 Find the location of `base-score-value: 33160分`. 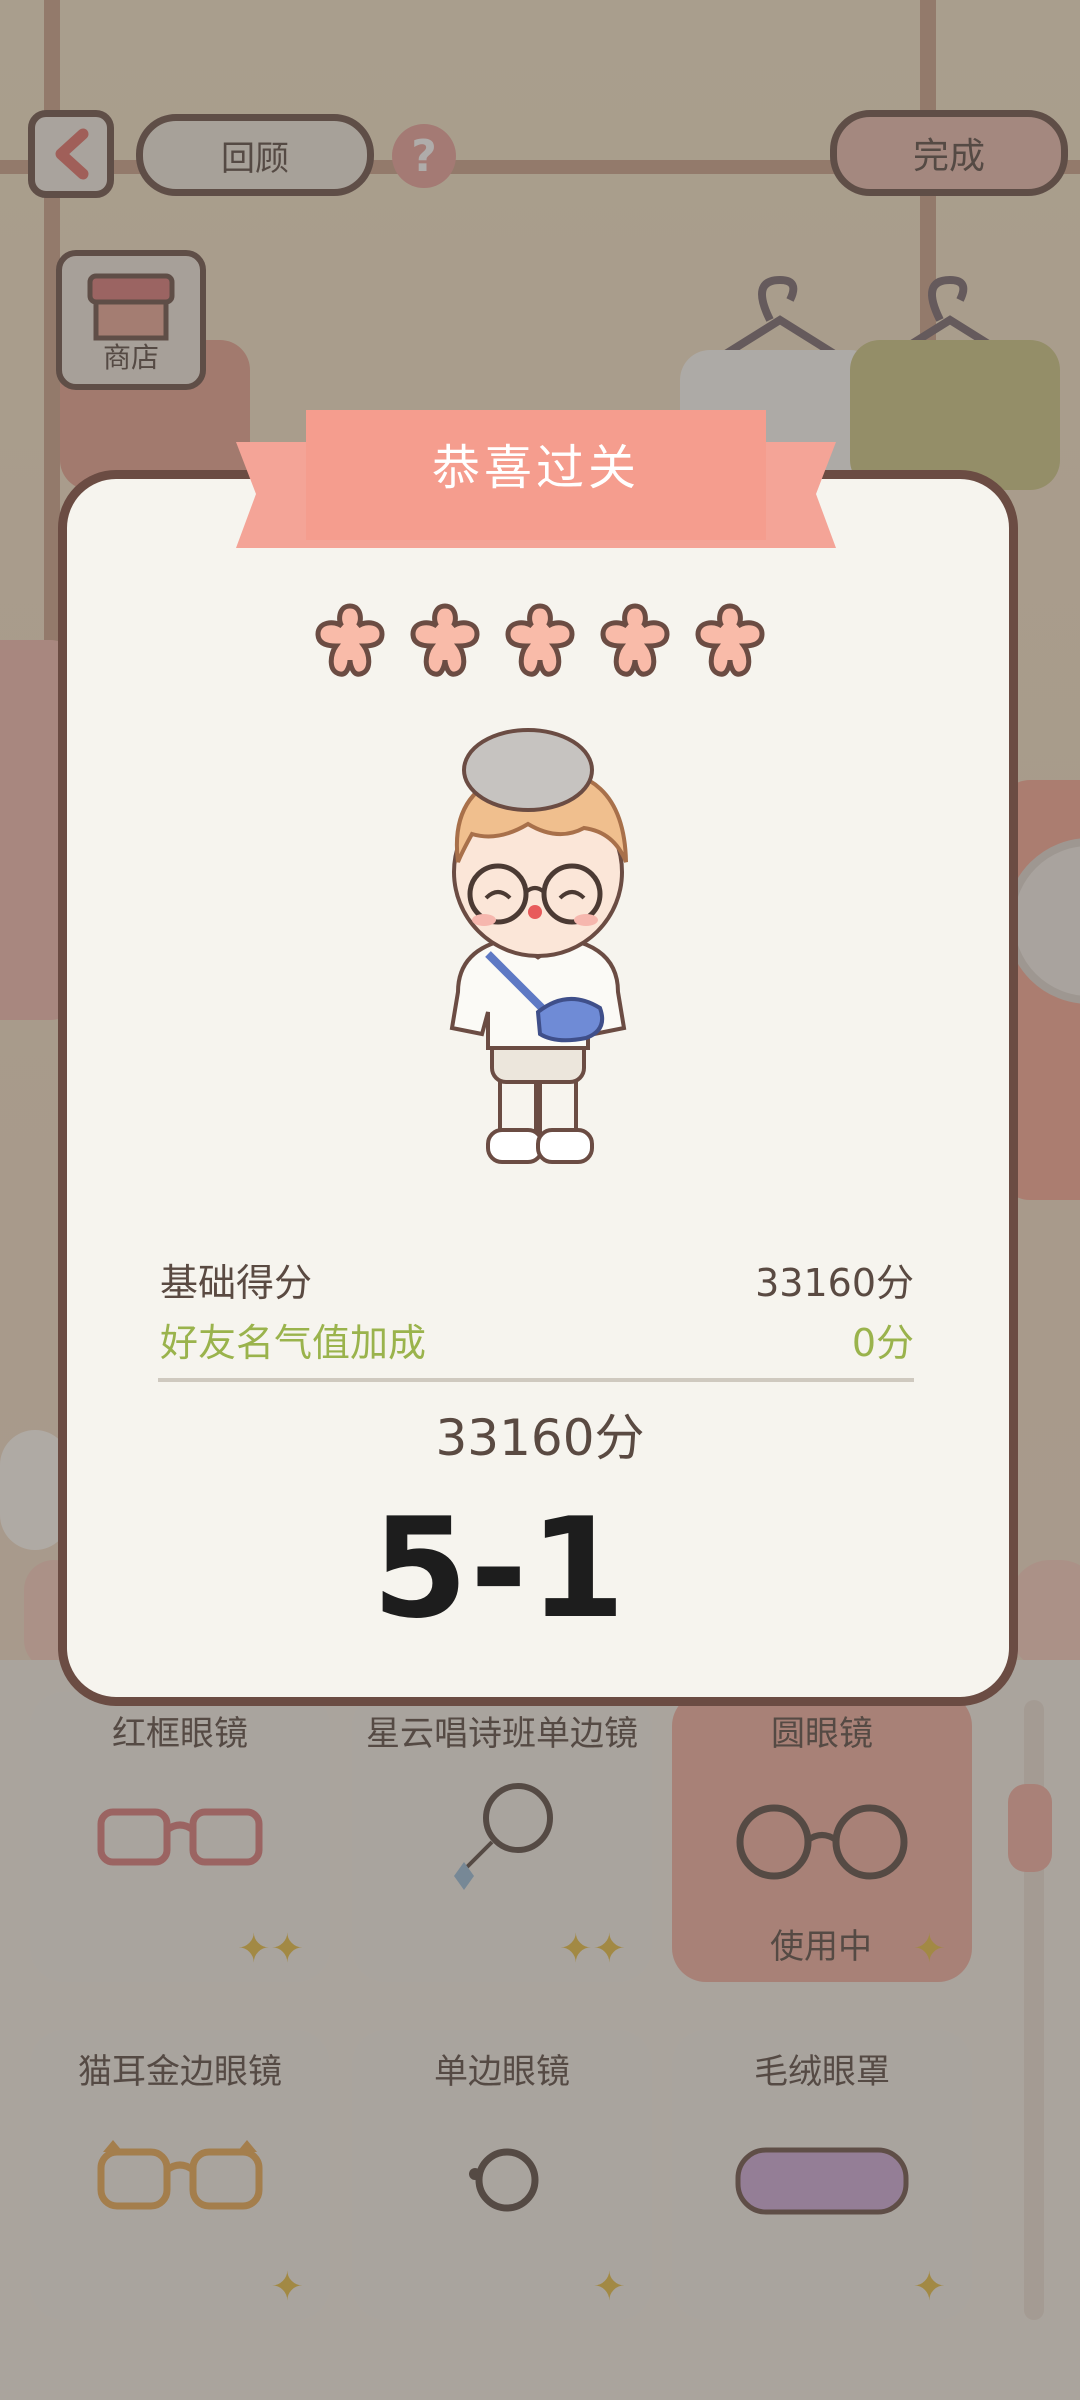

base-score-value: 33160分 is located at coordinates (834, 1283).